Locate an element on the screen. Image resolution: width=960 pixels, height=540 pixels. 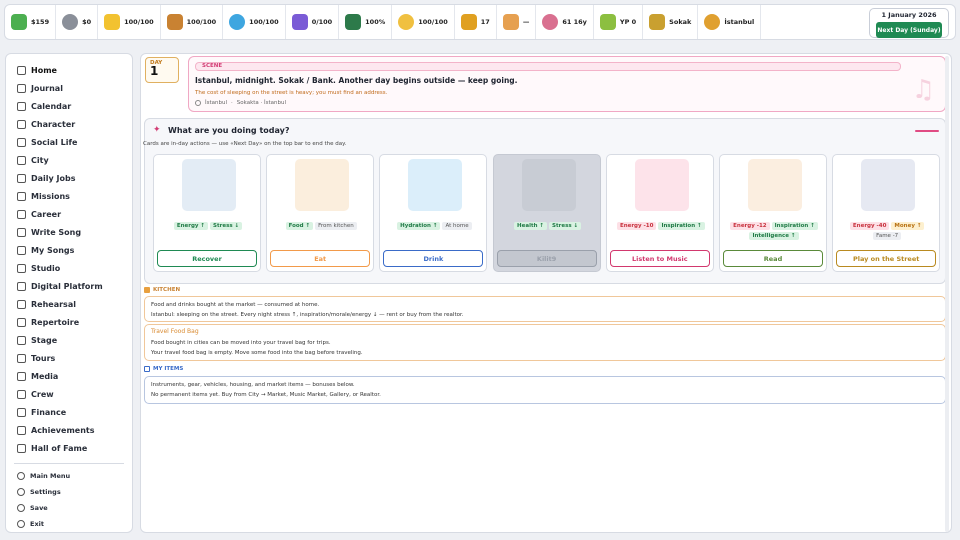
sidebar-item-studio: Studio is located at coordinates (69, 268).